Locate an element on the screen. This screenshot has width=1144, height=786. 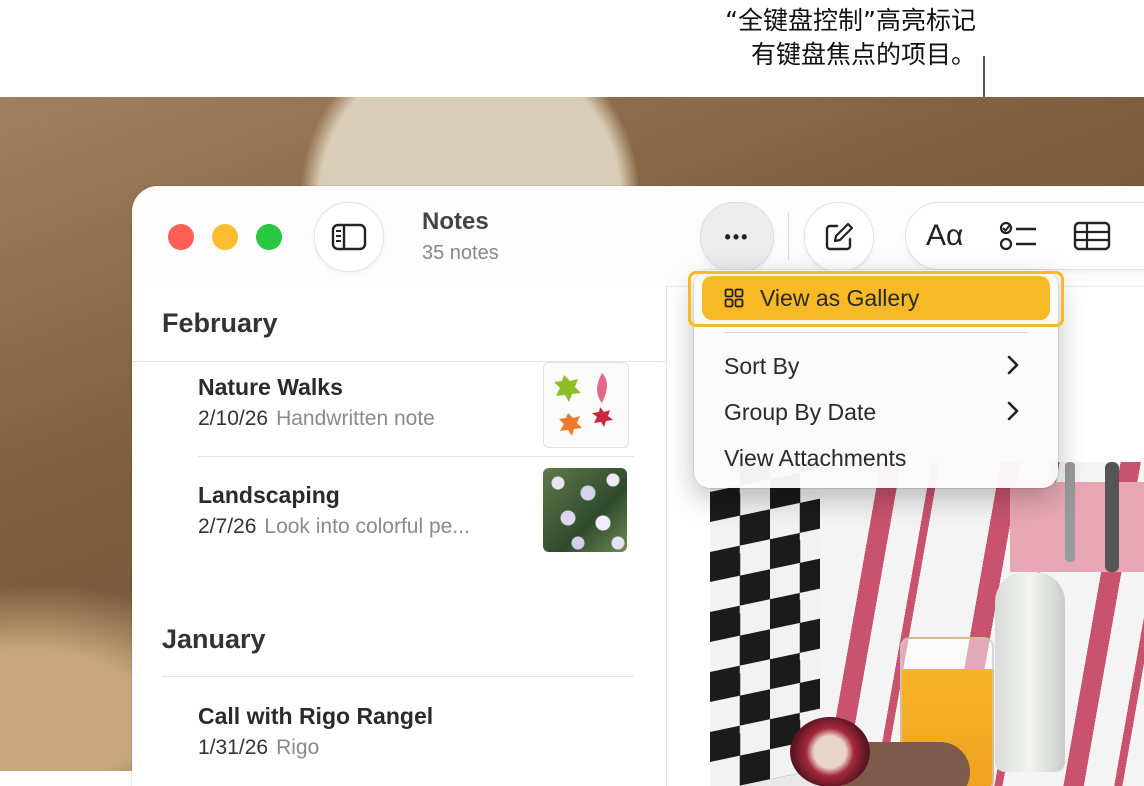
pepper-mill is located at coordinates (1030, 672).